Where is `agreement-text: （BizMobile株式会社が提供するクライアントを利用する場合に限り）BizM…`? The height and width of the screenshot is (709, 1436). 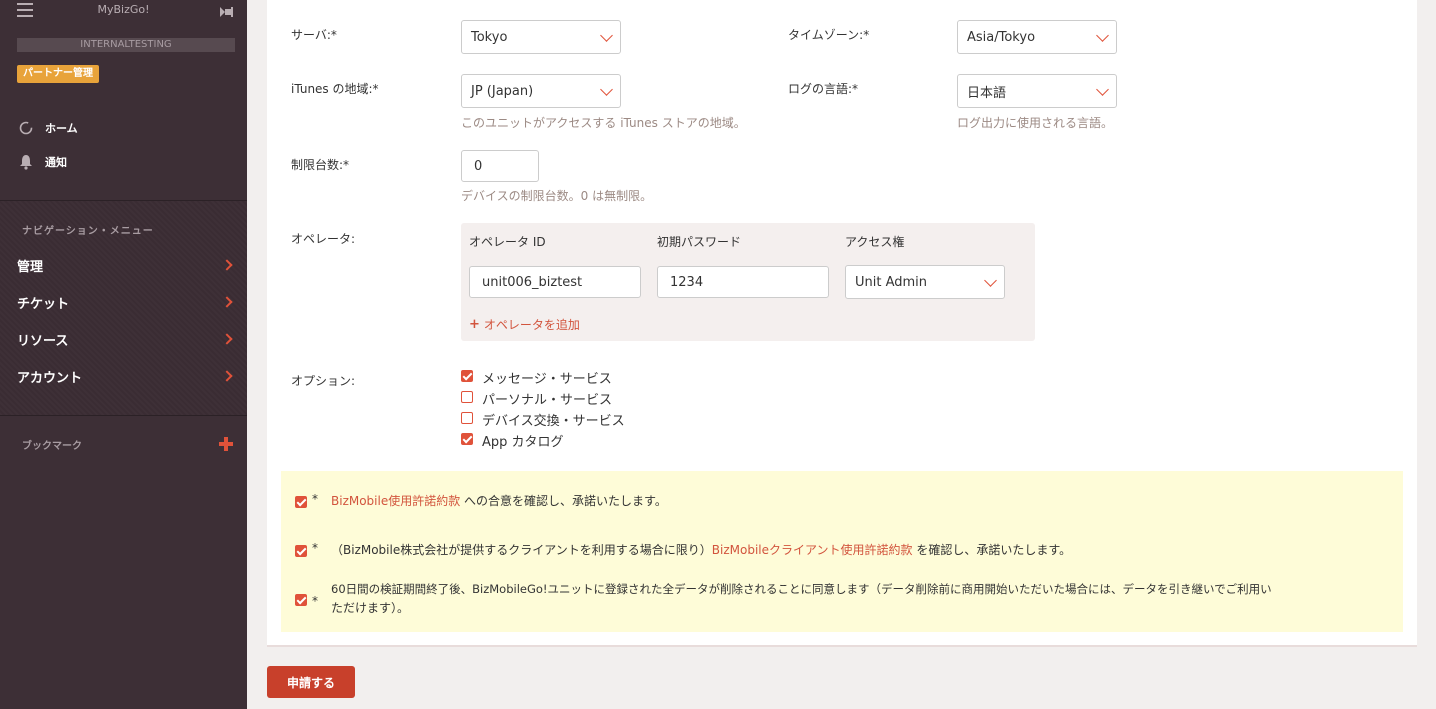
agreement-text: （BizMobile株式会社が提供するクライアントを利用する場合に限り）BizM… is located at coordinates (701, 550).